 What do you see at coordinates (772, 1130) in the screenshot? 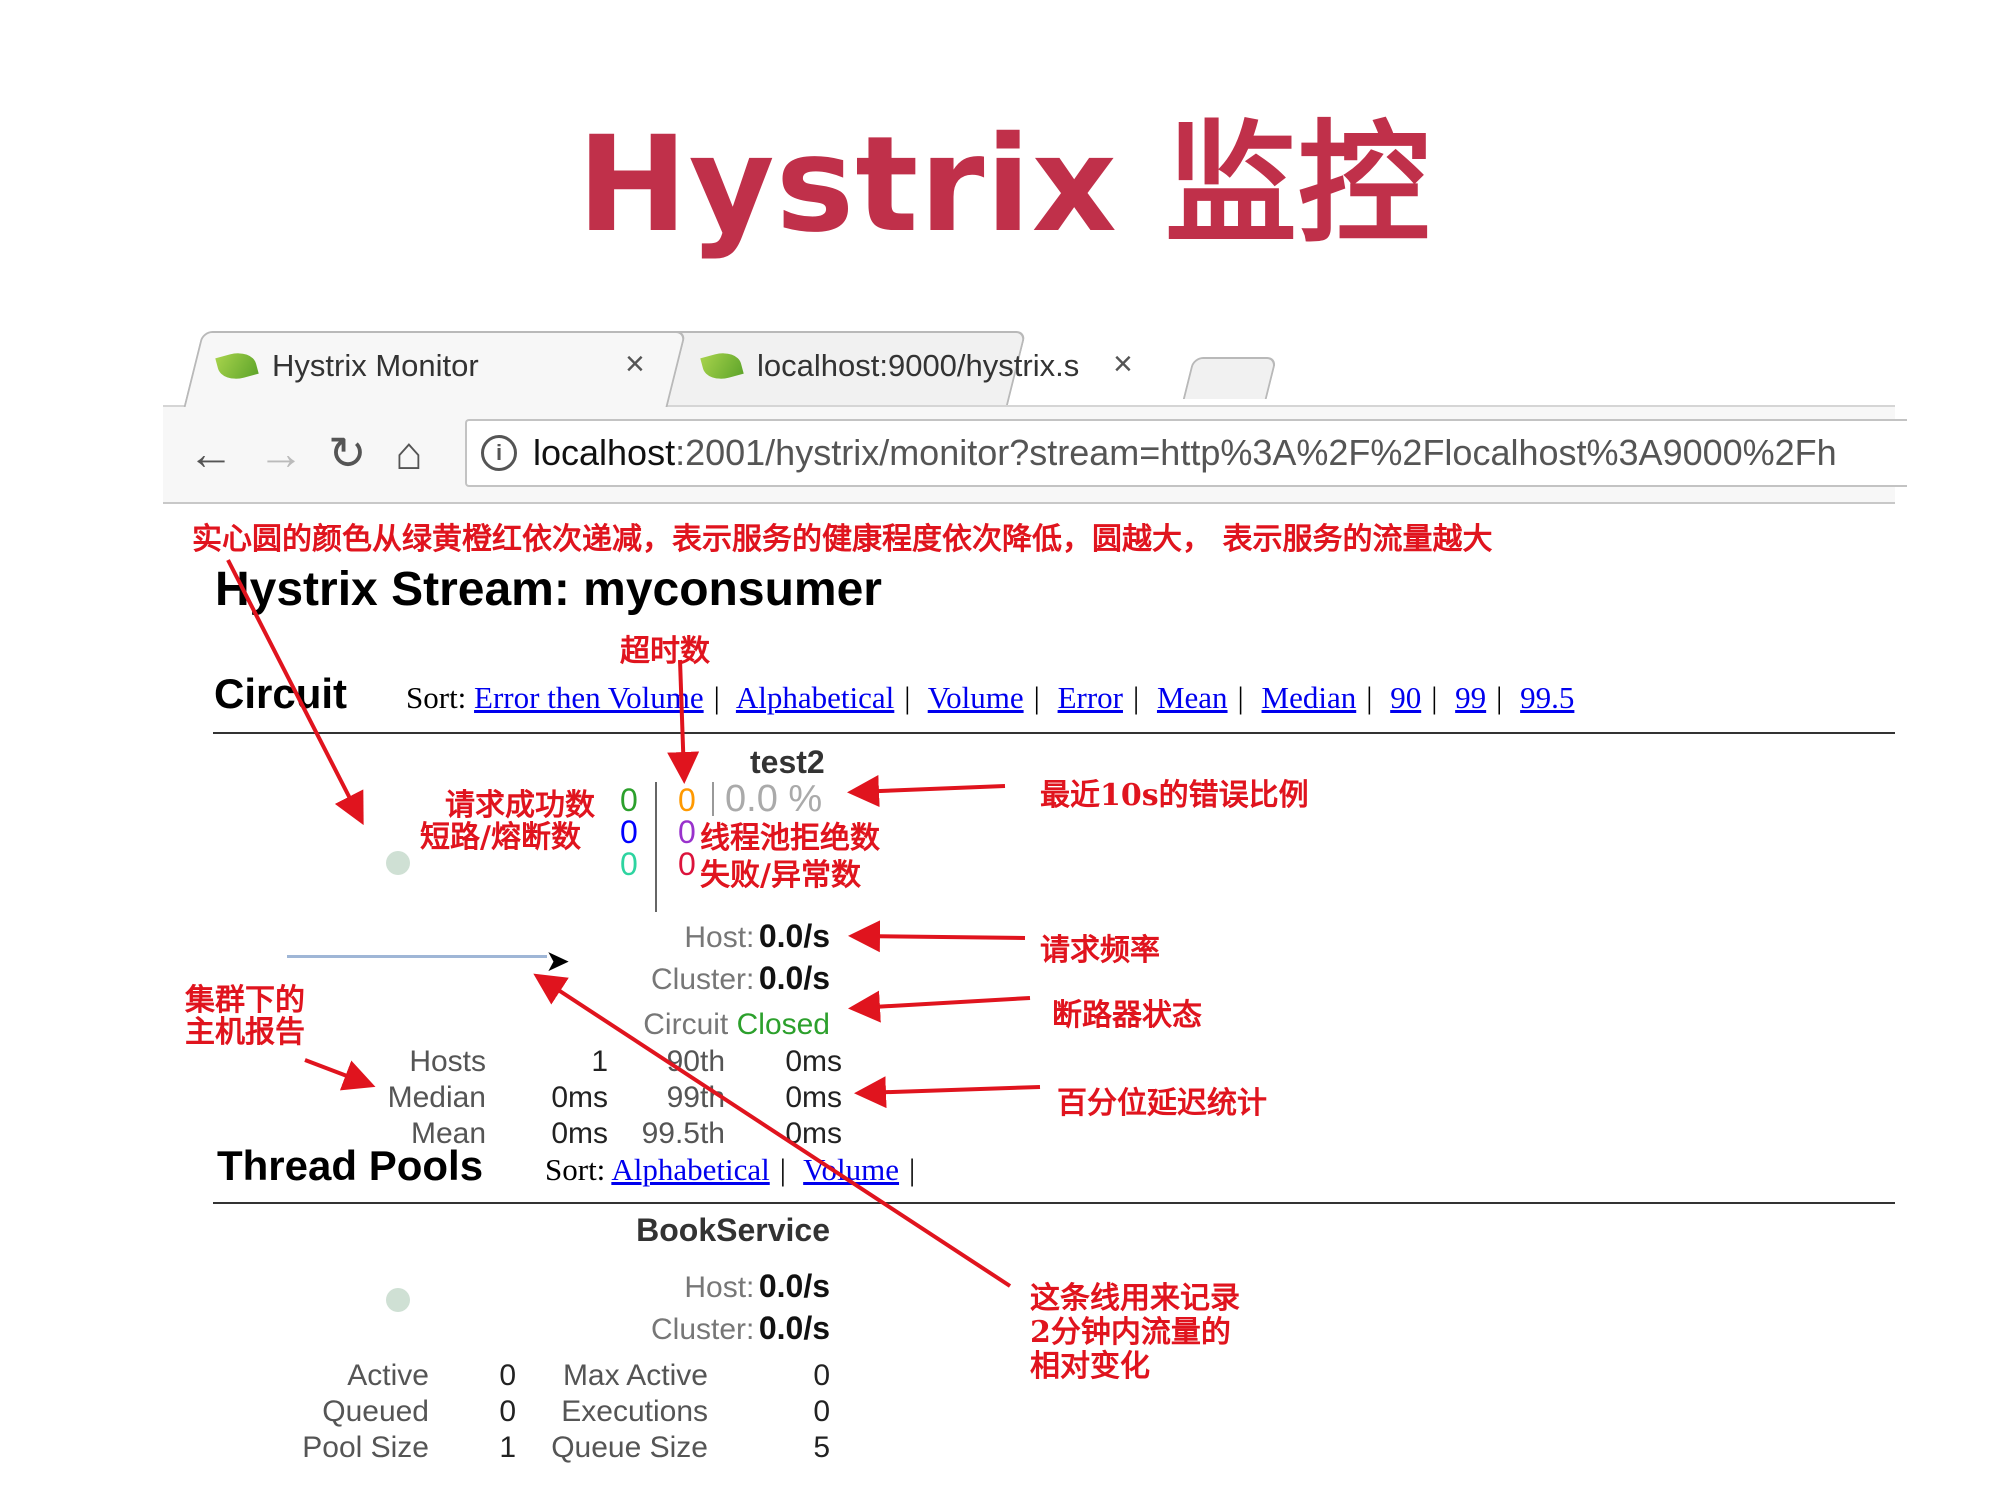
I see `arrow-sparkline` at bounding box center [772, 1130].